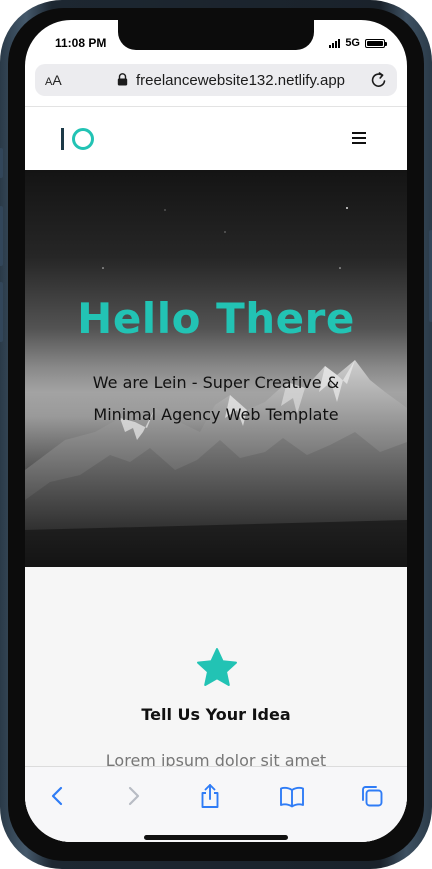  I want to click on url-text: freelancewebsite132.netlify.app, so click(240, 80).